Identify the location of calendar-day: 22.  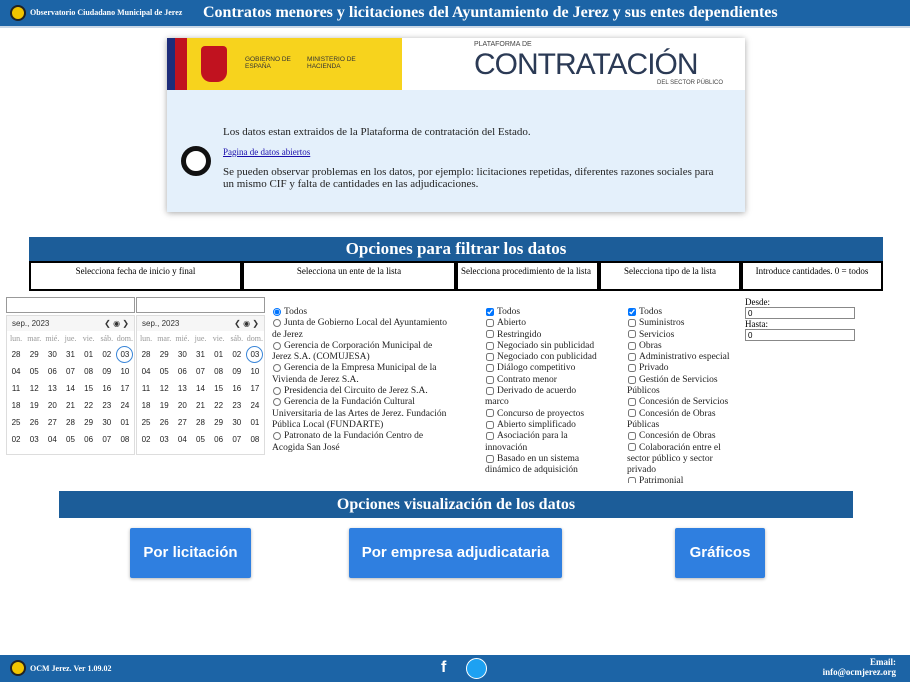
(89, 405).